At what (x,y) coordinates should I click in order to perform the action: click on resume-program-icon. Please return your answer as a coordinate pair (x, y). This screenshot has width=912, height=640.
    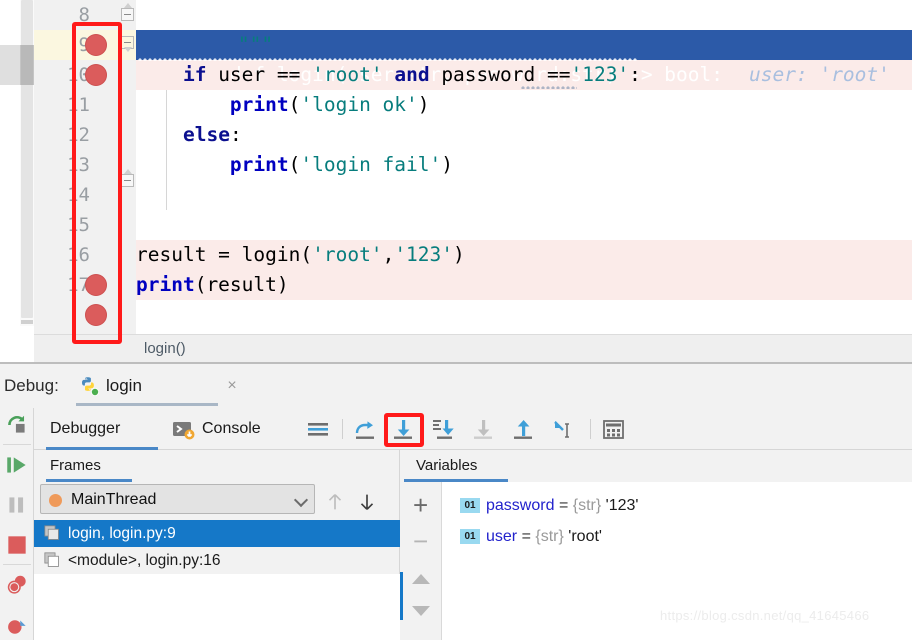
    Looking at the image, I should click on (17, 465).